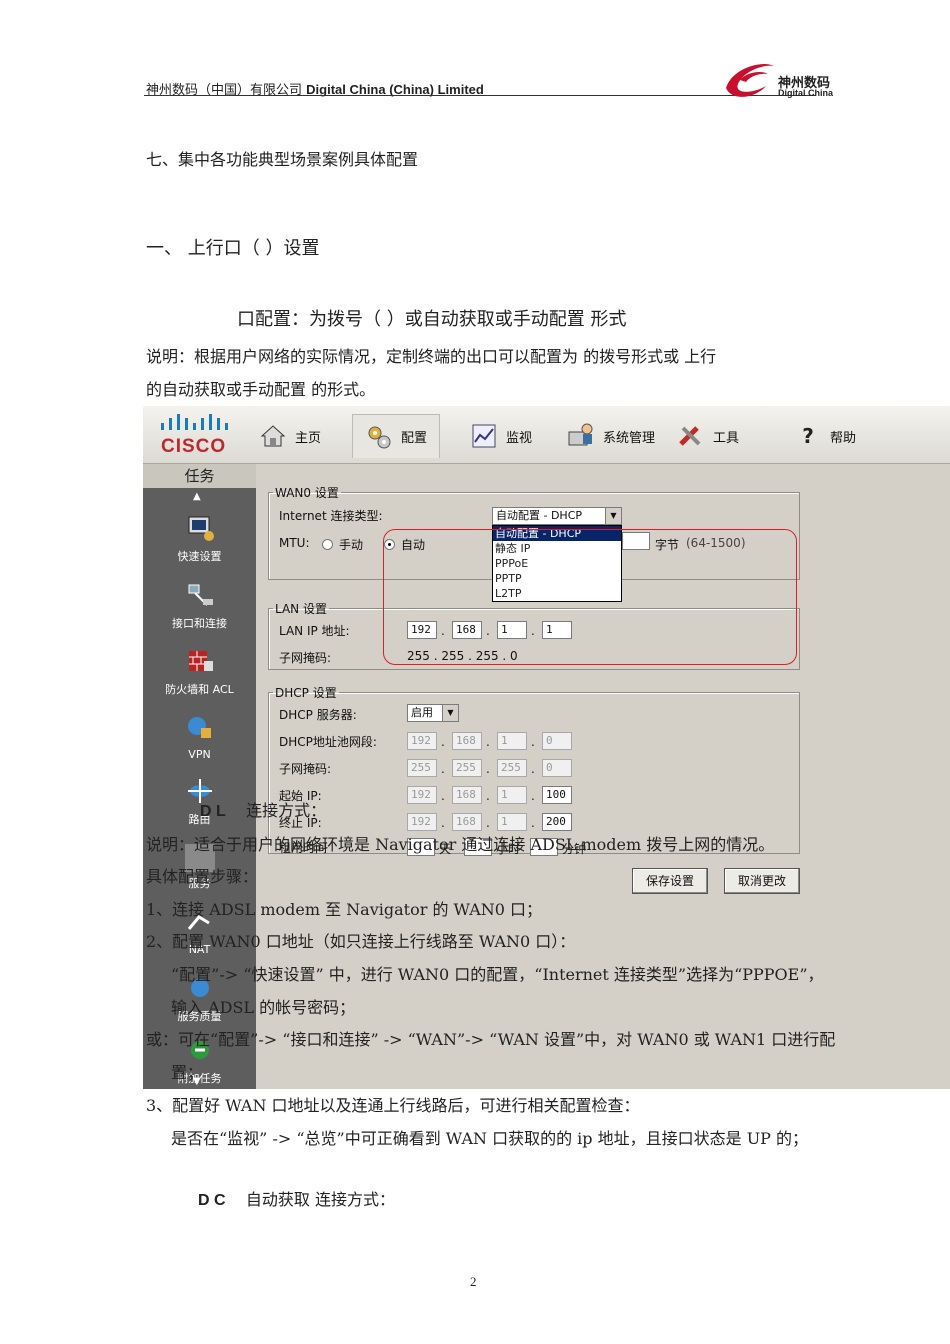  Describe the element at coordinates (467, 822) in the screenshot. I see `end-octet-2: 168` at that location.